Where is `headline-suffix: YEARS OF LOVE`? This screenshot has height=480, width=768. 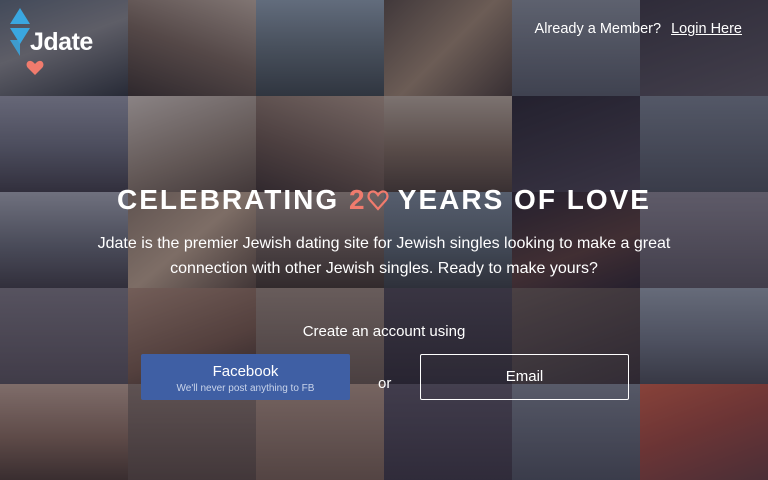 headline-suffix: YEARS OF LOVE is located at coordinates (519, 199).